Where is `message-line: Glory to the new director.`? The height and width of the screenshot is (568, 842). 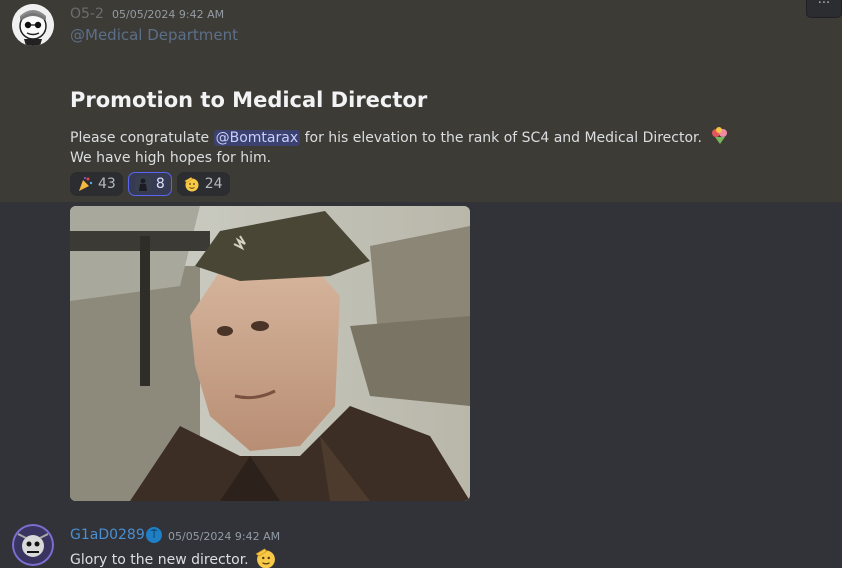 message-line: Glory to the new director. is located at coordinates (173, 557).